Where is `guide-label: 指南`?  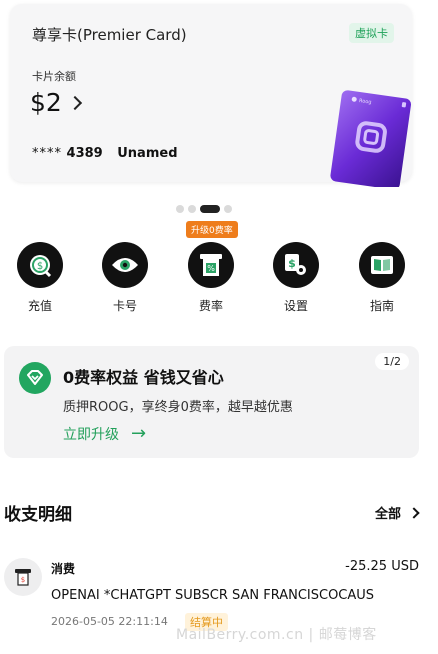 guide-label: 指南 is located at coordinates (381, 306).